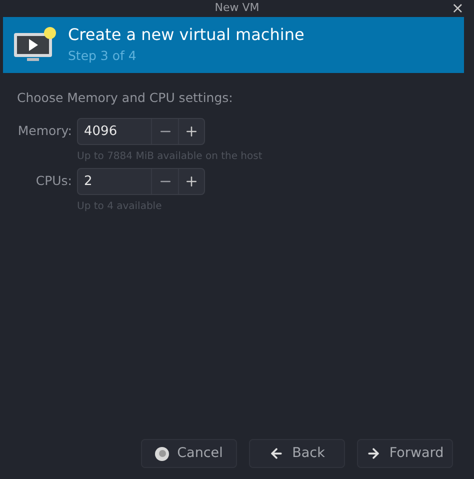 Image resolution: width=474 pixels, height=479 pixels. I want to click on field-label: CPUs:, so click(53, 181).